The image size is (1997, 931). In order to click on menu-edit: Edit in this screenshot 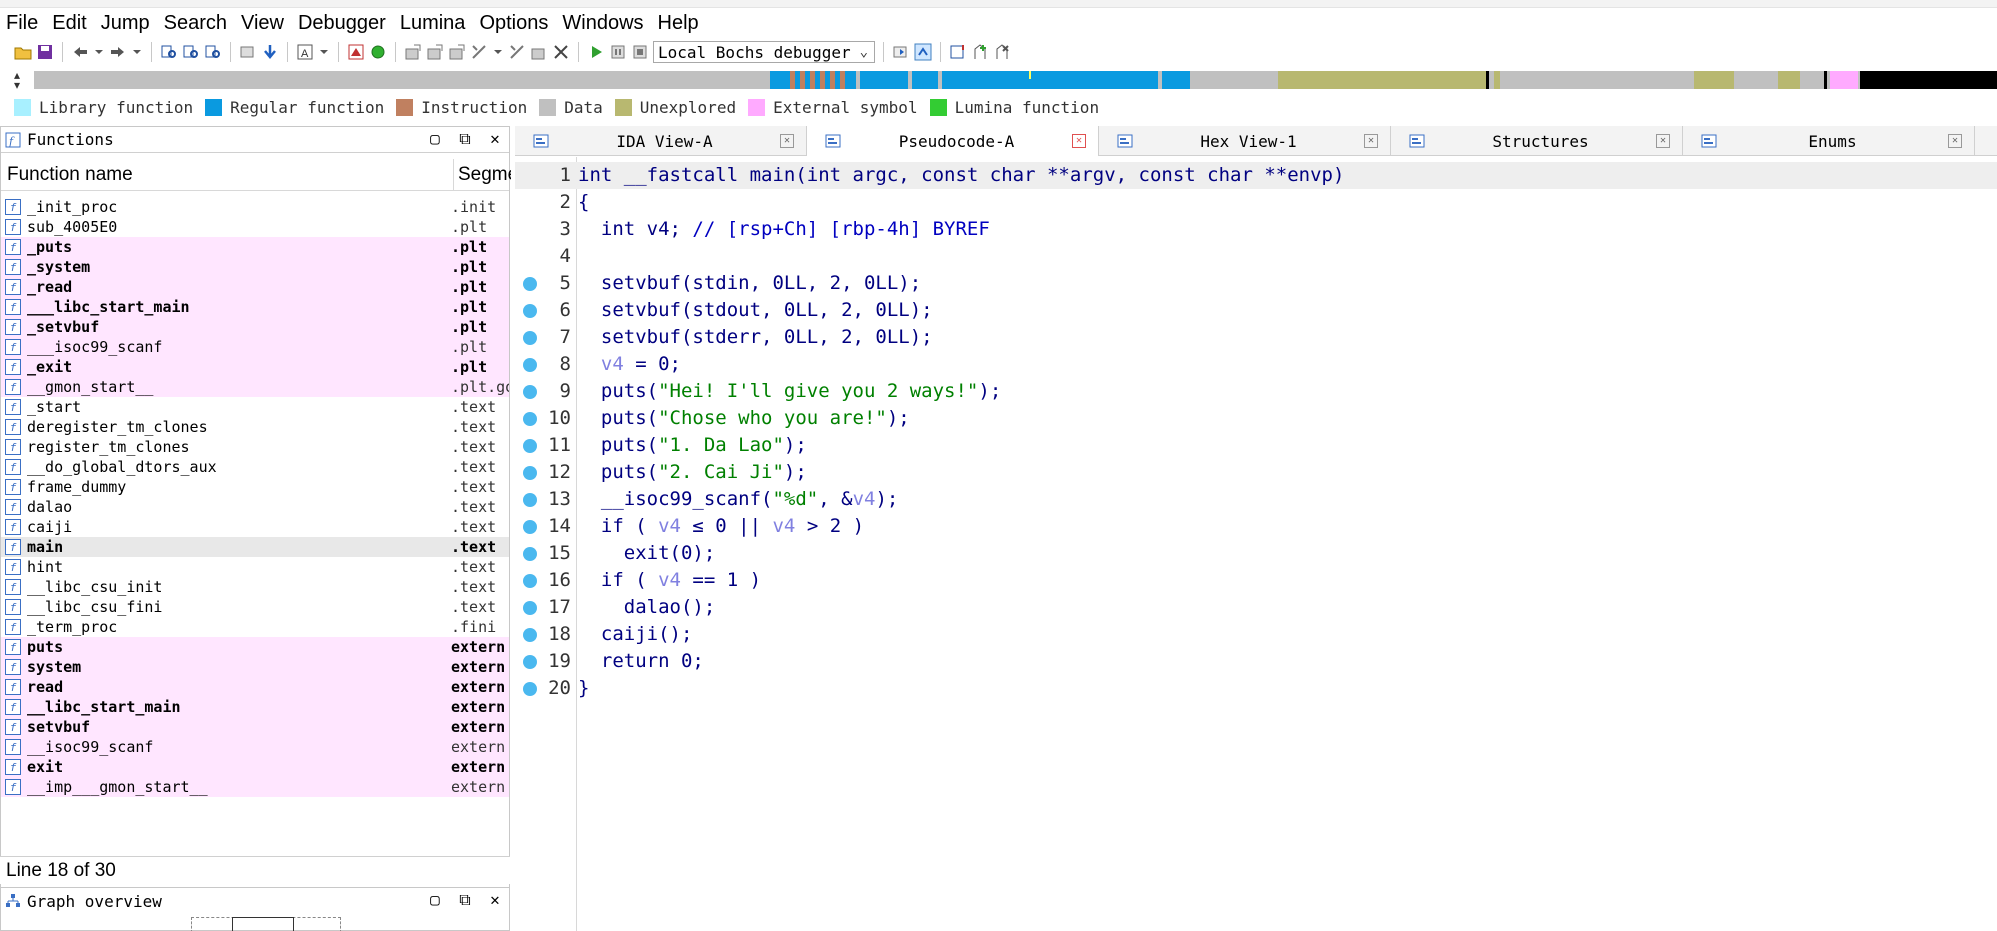, I will do `click(69, 23)`.